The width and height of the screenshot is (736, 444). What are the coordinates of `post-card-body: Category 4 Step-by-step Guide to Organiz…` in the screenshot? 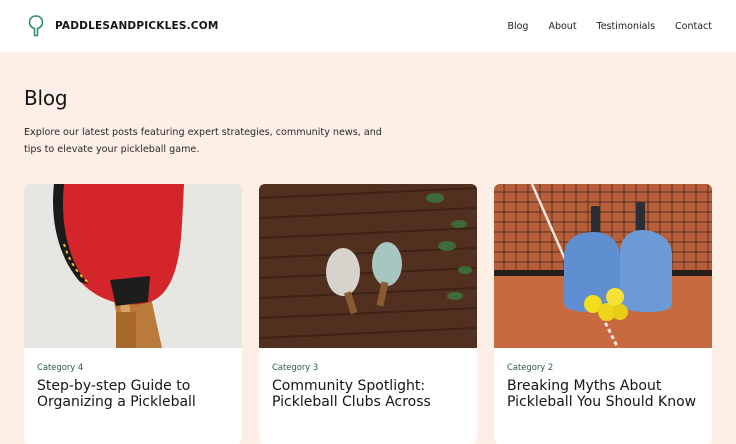 It's located at (133, 379).